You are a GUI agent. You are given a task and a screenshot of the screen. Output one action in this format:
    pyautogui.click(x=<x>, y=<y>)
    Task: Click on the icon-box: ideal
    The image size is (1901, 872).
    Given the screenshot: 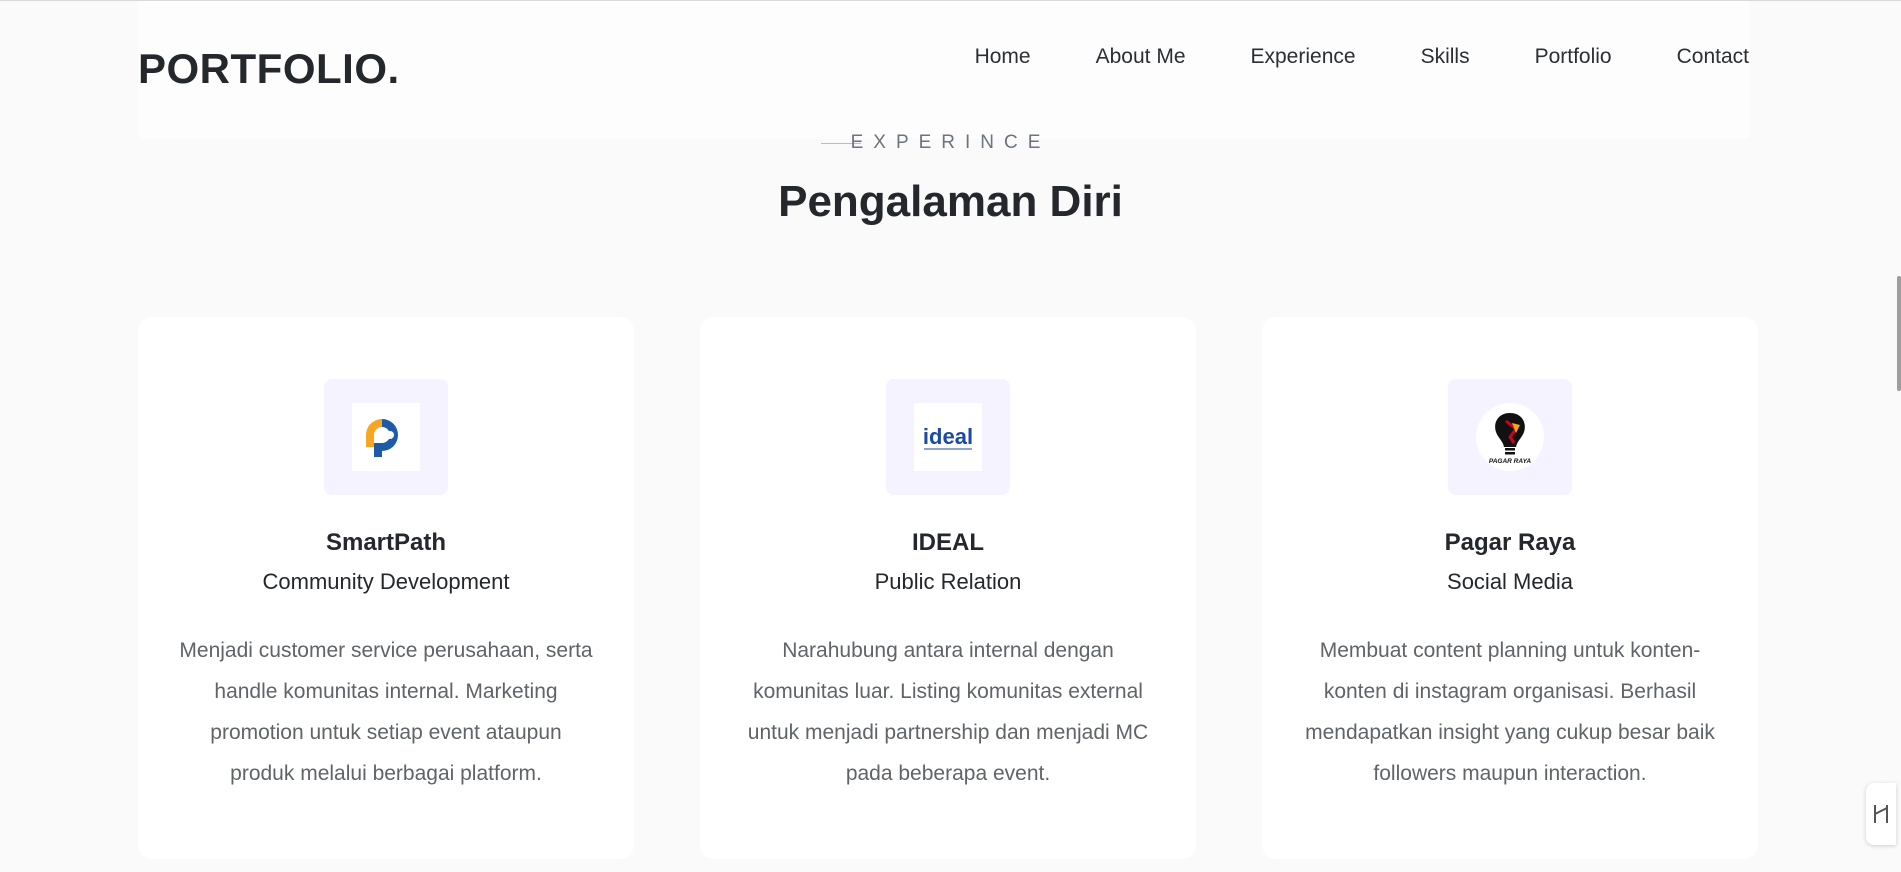 What is the action you would take?
    pyautogui.click(x=948, y=437)
    